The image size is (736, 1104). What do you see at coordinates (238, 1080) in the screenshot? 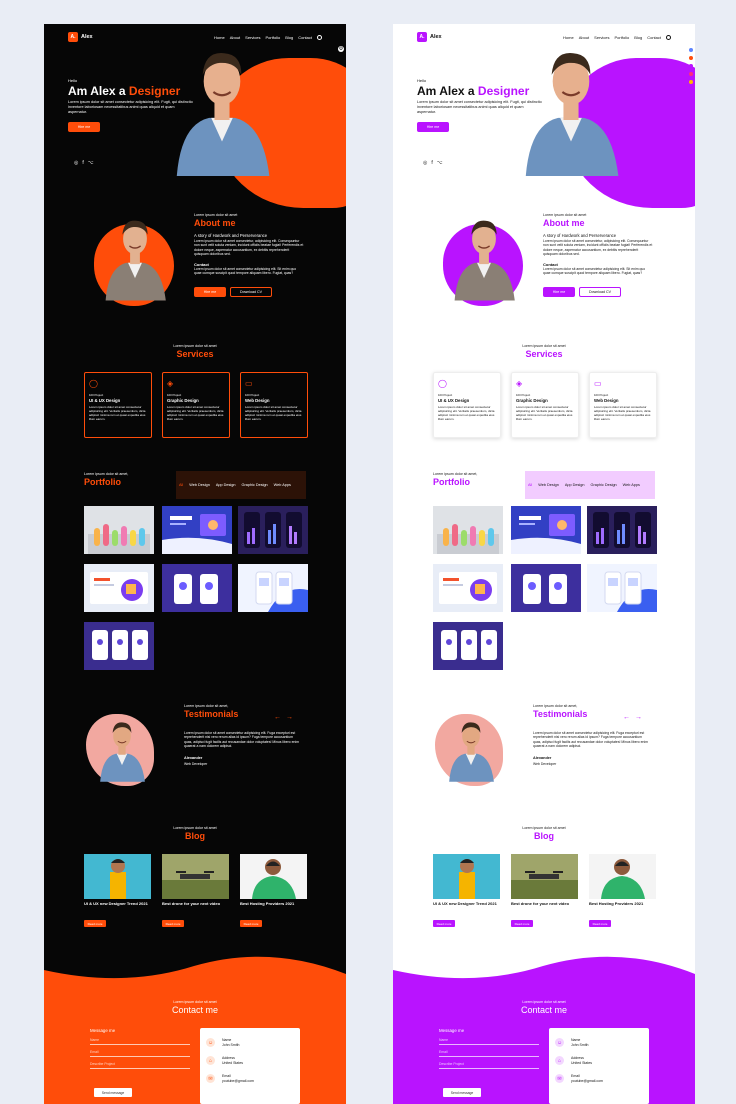
I see `contact-info-value: youtube@gmail.com` at bounding box center [238, 1080].